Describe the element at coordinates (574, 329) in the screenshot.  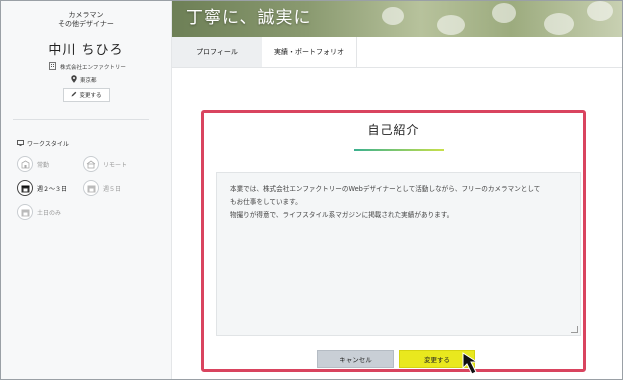
I see `resize-handle-icon` at that location.